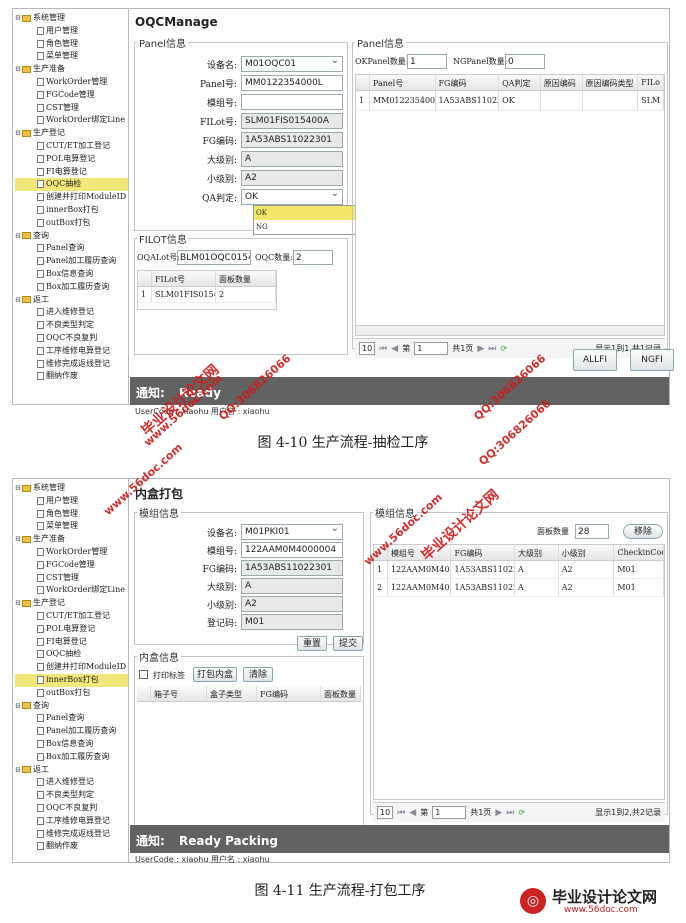 This screenshot has height=923, width=686. Describe the element at coordinates (292, 550) in the screenshot. I see `input-field: 122AAM0M4000004` at that location.